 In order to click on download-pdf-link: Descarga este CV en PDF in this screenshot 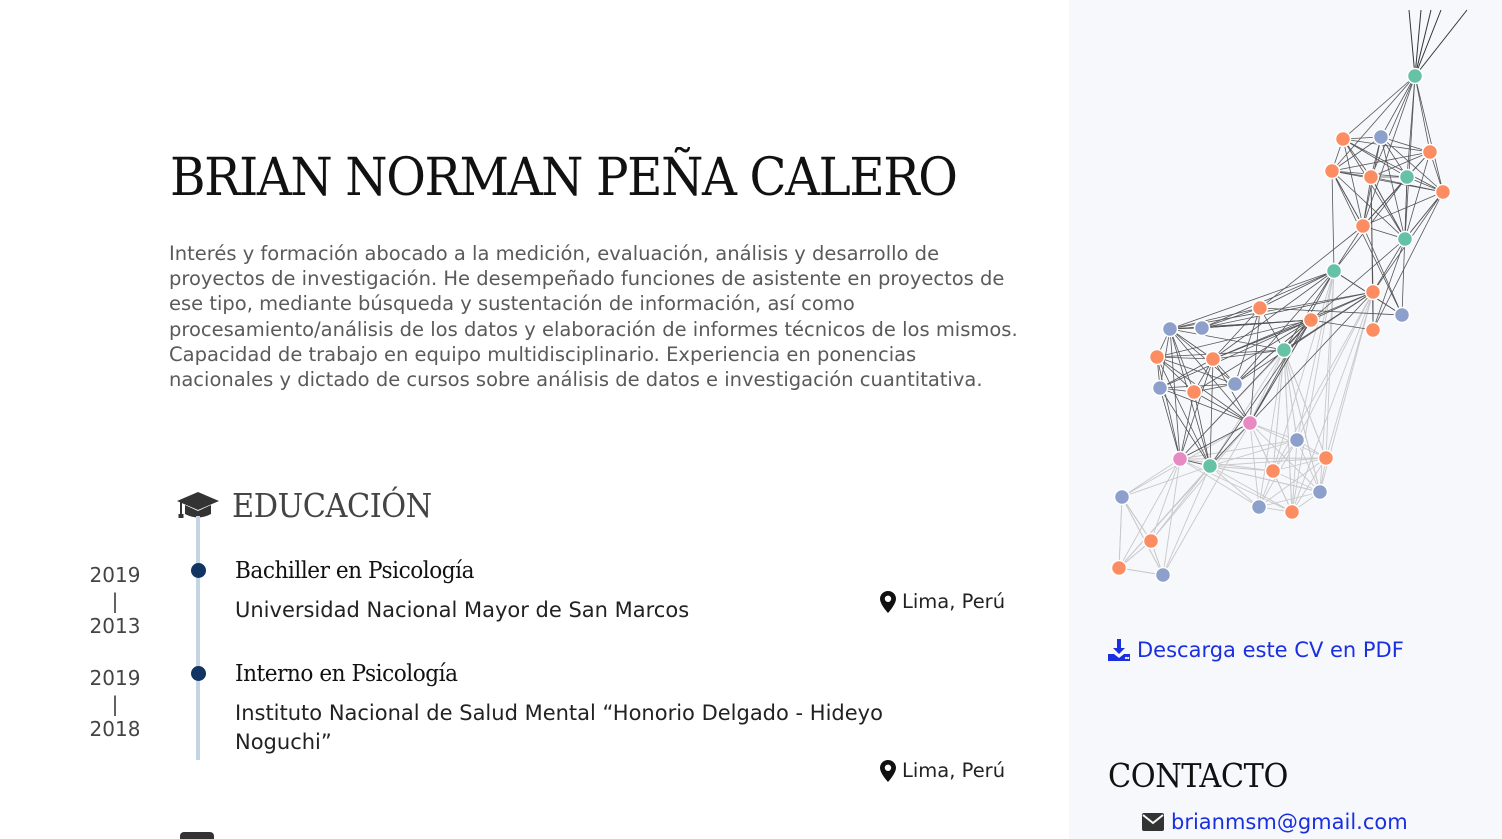, I will do `click(1255, 650)`.